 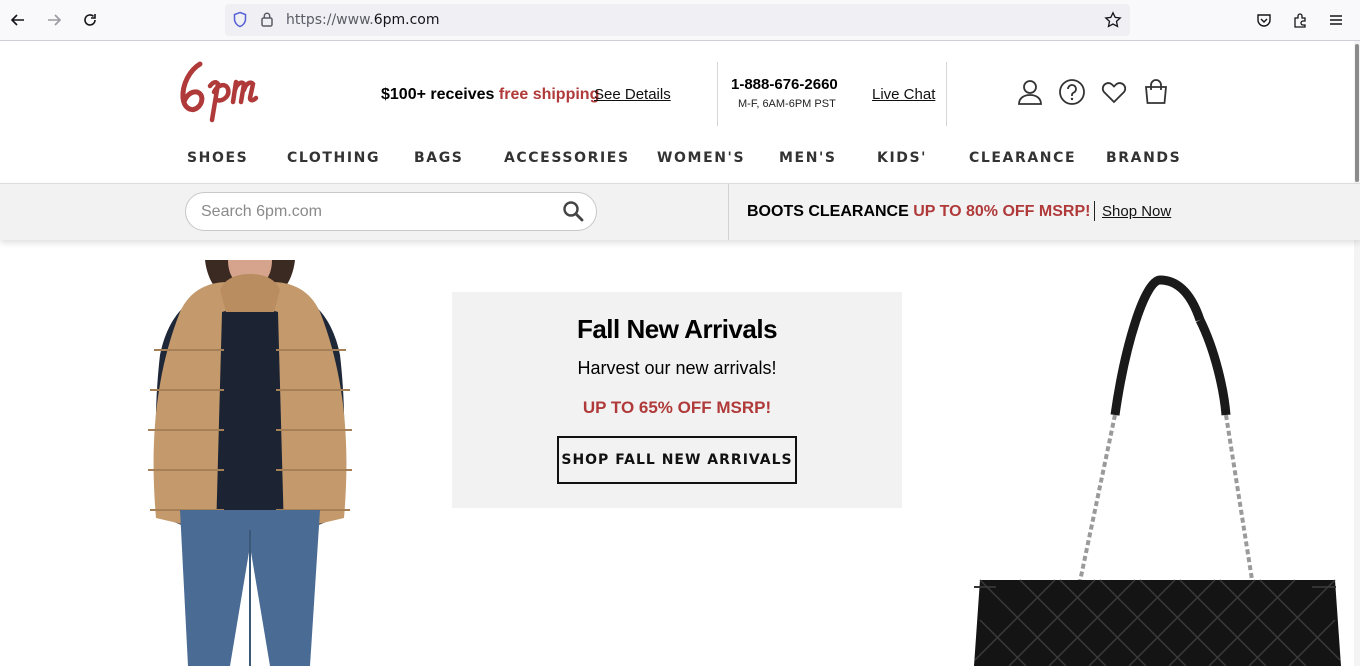 I want to click on promo-subtitle: Harvest our new arrivals!, so click(x=677, y=368).